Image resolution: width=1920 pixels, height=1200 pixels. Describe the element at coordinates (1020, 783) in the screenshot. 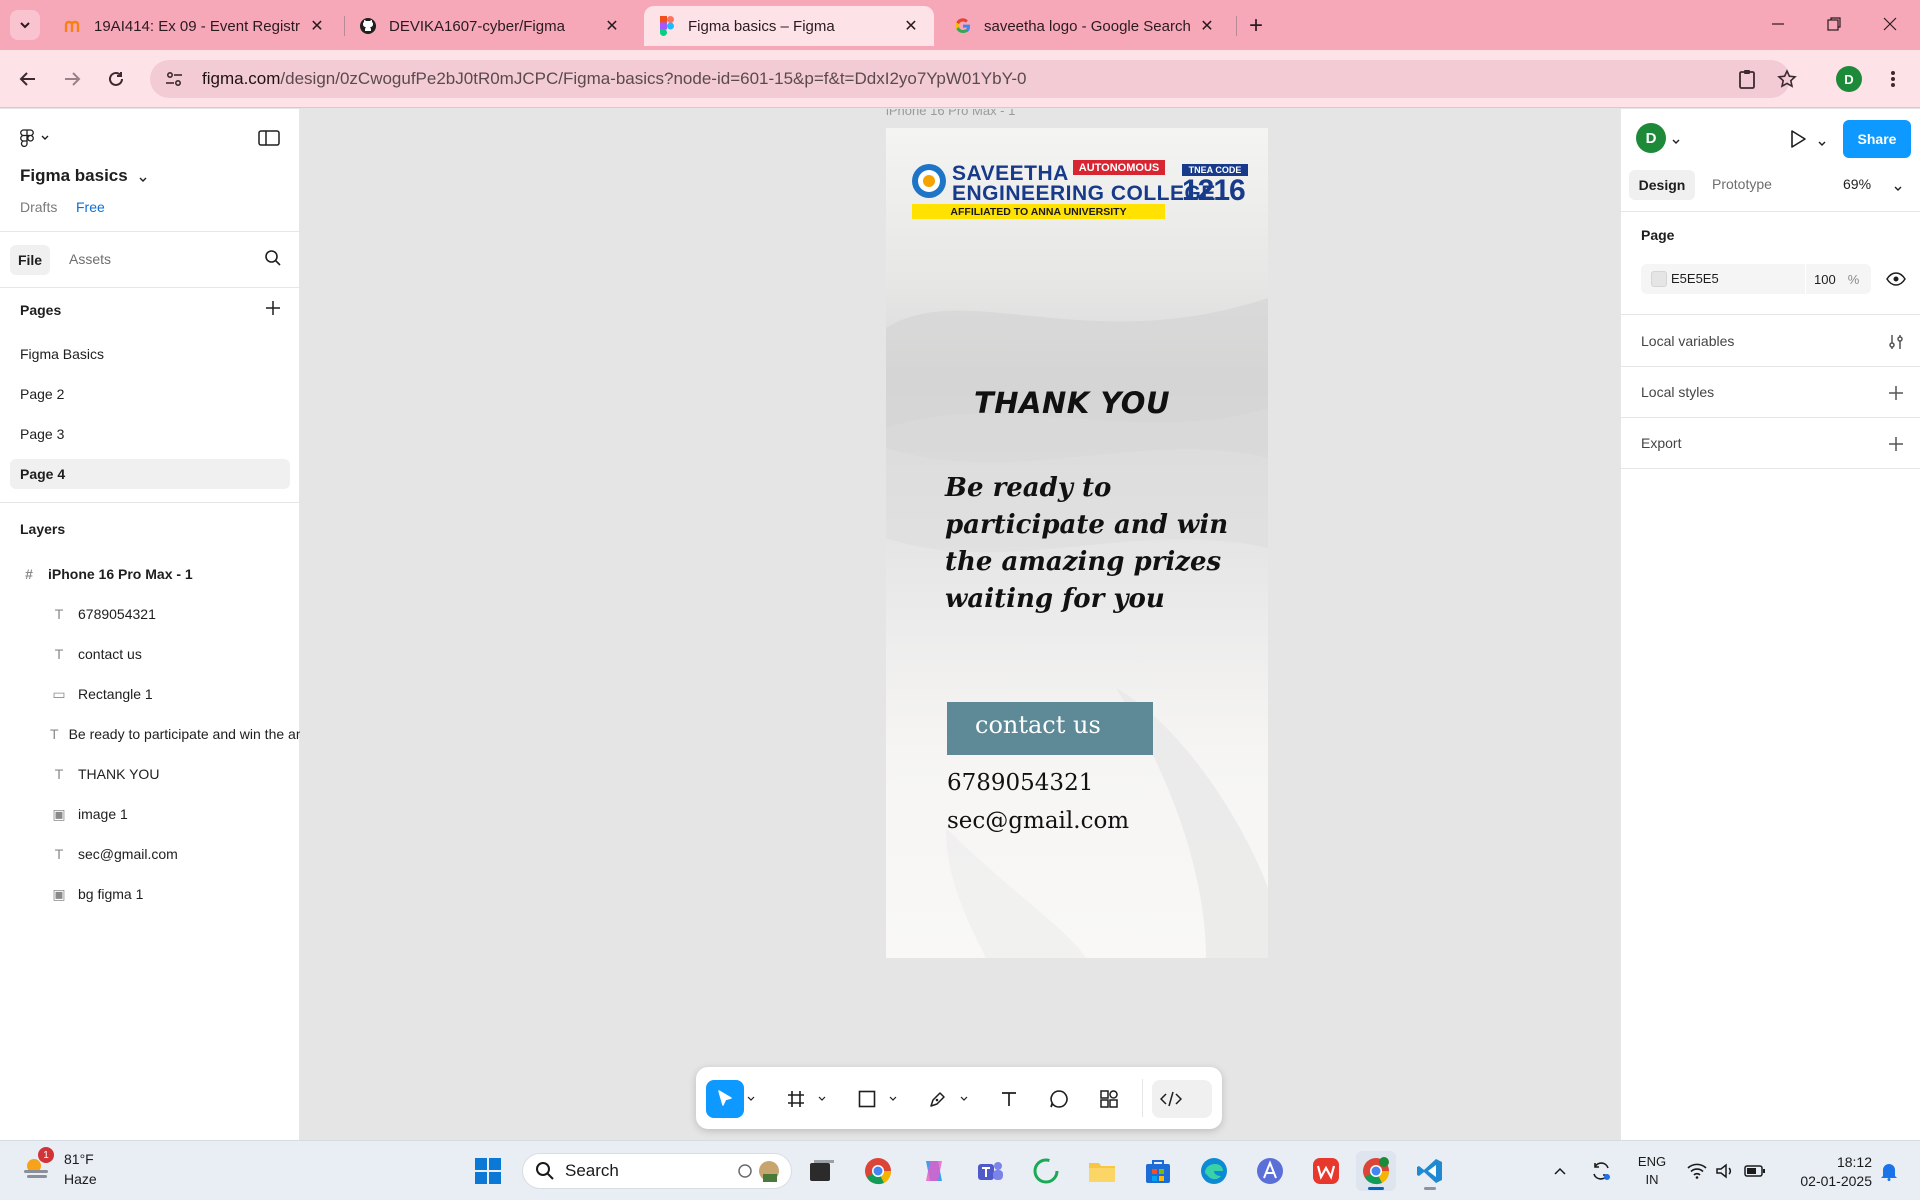

I see `phone-text: 6789054321` at that location.